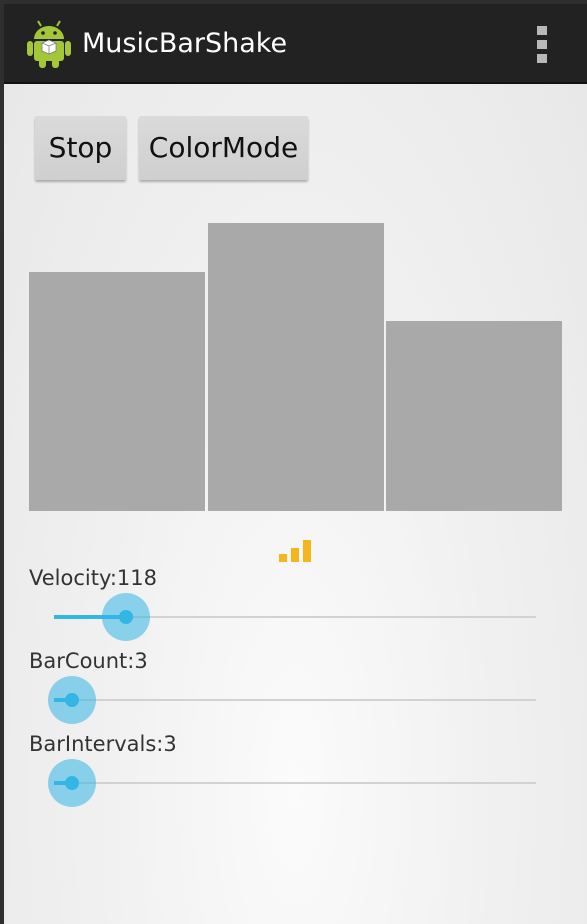  Describe the element at coordinates (223, 148) in the screenshot. I see `colormode-button: ColorMode` at that location.